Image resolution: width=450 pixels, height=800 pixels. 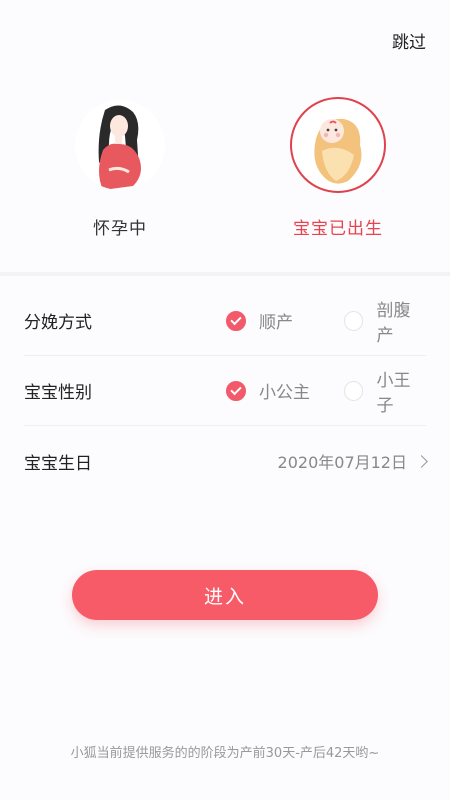 What do you see at coordinates (338, 145) in the screenshot?
I see `swaddled-baby-icon` at bounding box center [338, 145].